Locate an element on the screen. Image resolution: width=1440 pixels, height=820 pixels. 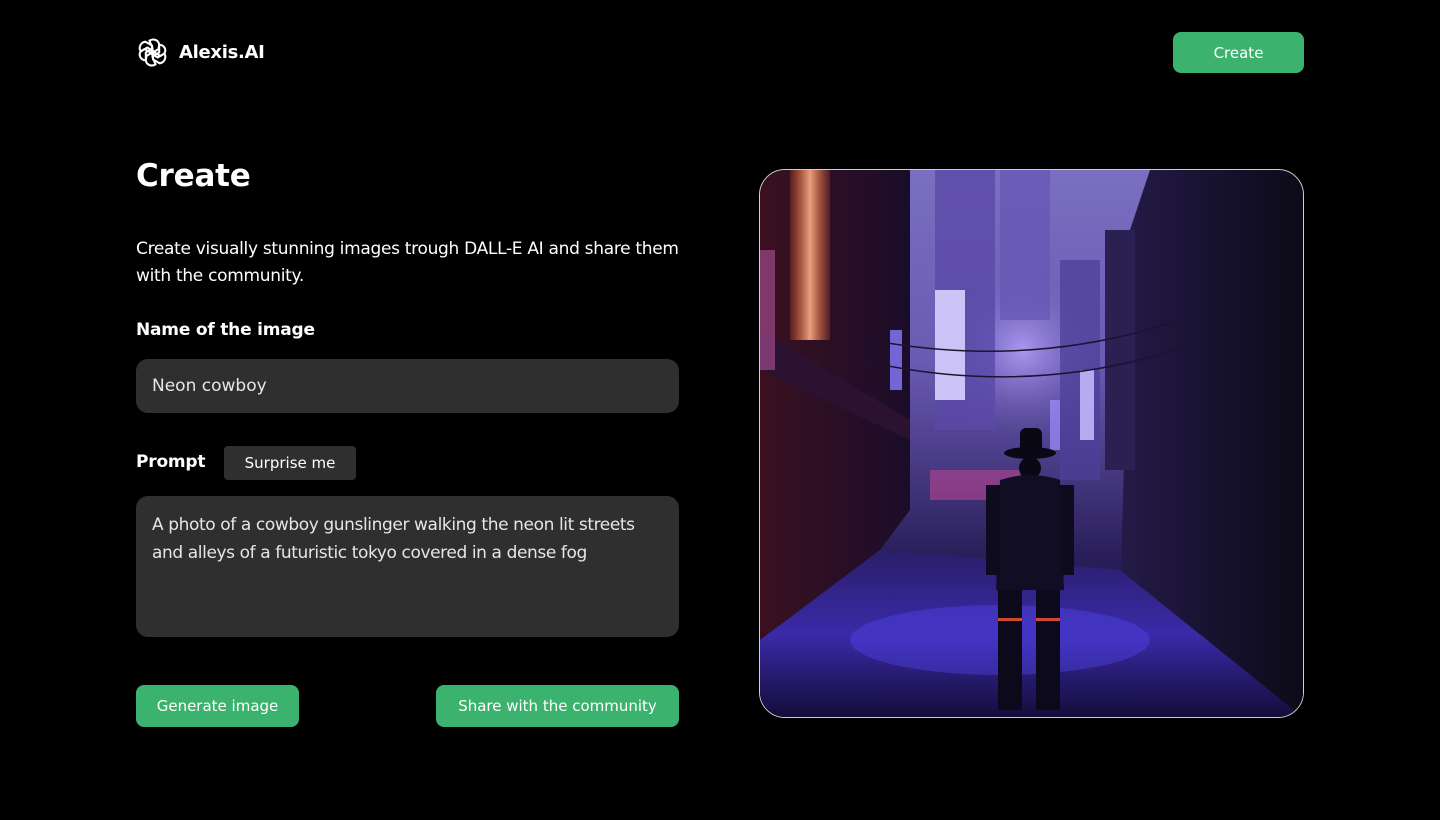
logo: Alexis.AI is located at coordinates (200, 52).